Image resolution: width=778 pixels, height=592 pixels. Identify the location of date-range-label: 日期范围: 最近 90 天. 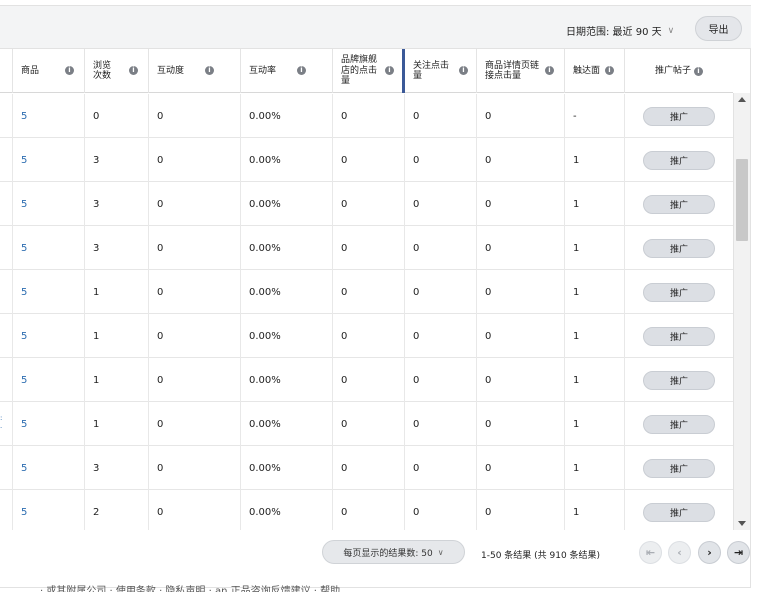
(614, 32).